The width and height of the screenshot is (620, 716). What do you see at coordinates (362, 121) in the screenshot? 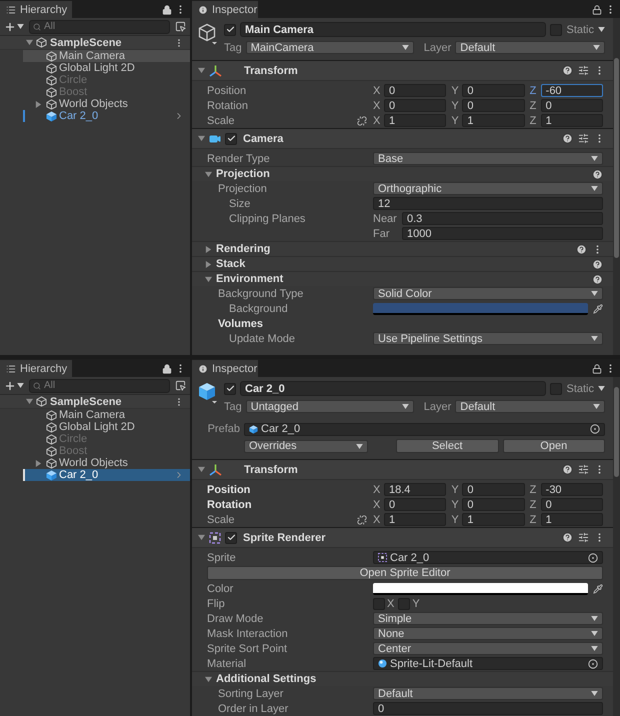
I see `unlink-icon` at bounding box center [362, 121].